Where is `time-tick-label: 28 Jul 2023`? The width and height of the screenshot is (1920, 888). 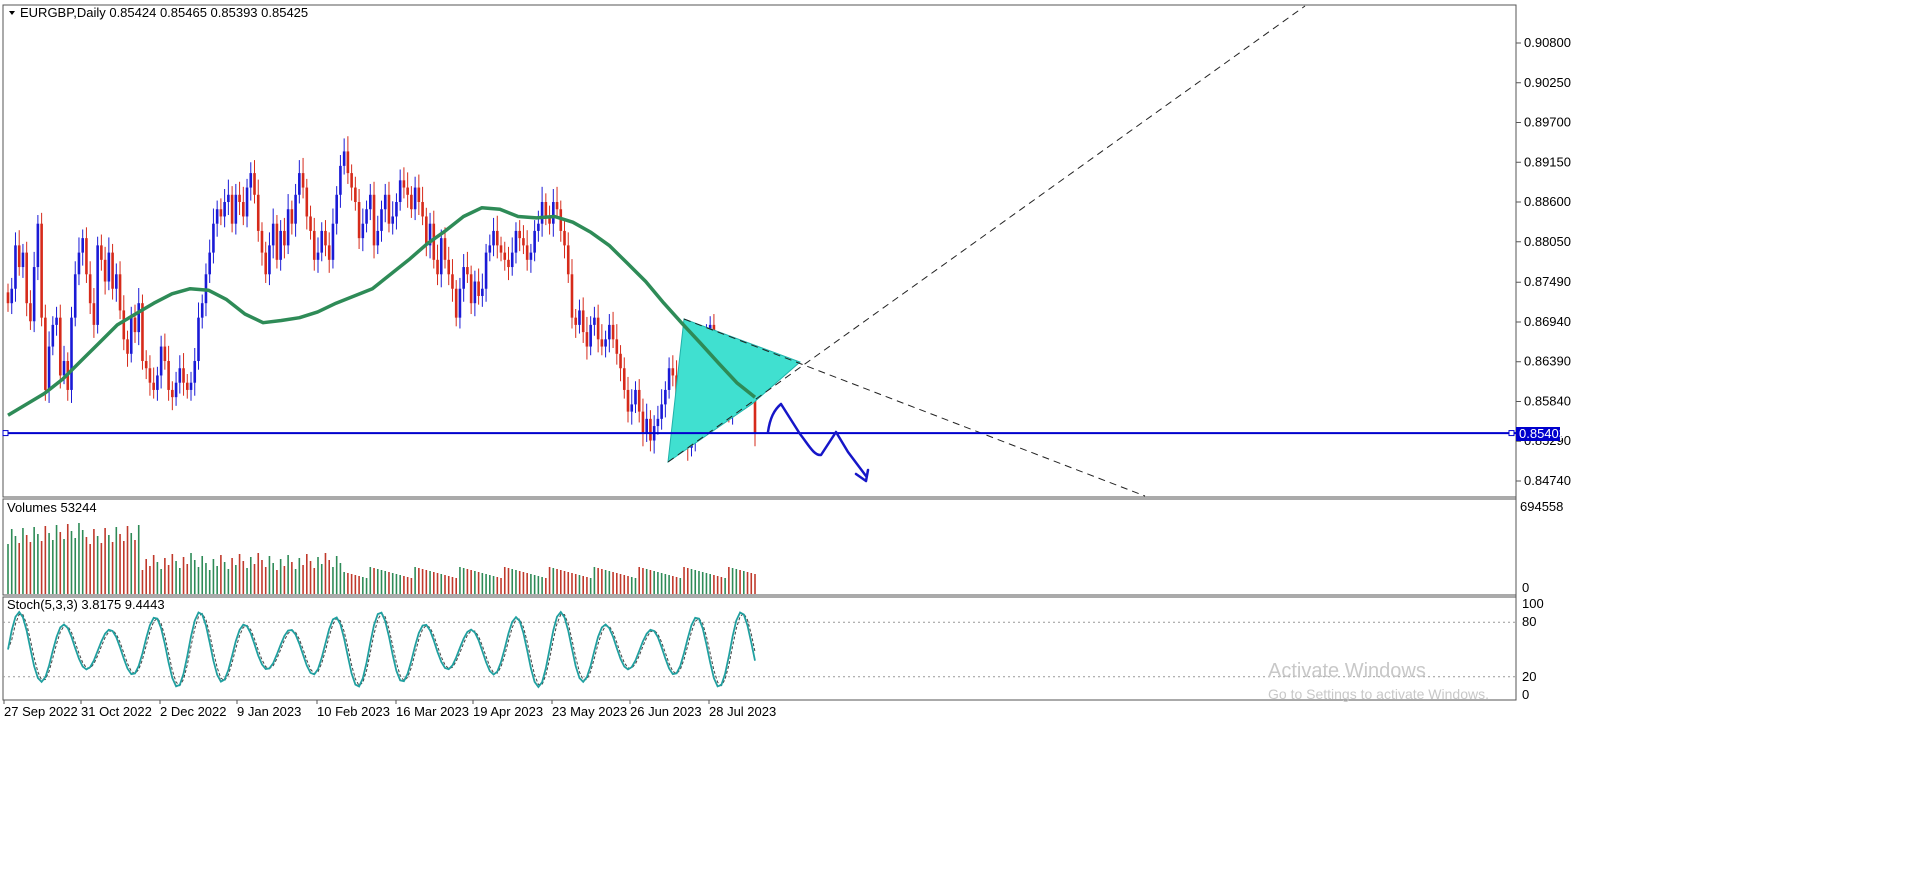 time-tick-label: 28 Jul 2023 is located at coordinates (742, 711).